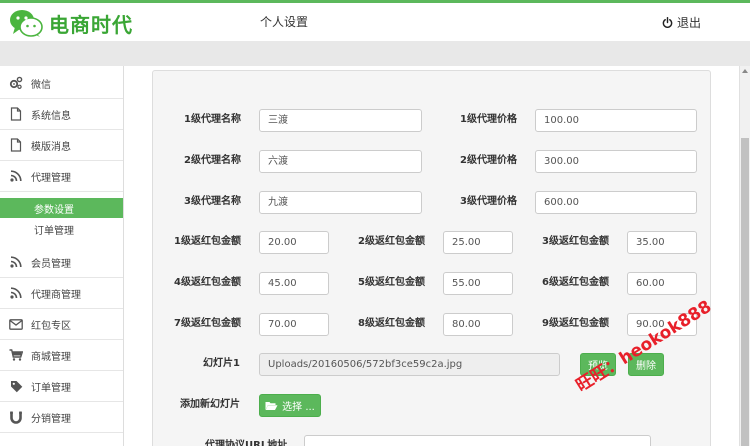 The height and width of the screenshot is (446, 750). What do you see at coordinates (207, 323) in the screenshot?
I see `redpack-7-label: 7级返红包金额` at bounding box center [207, 323].